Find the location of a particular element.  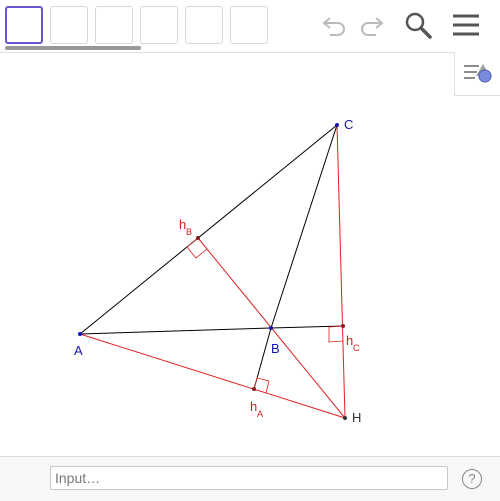

input-bar: ? is located at coordinates (250, 478).